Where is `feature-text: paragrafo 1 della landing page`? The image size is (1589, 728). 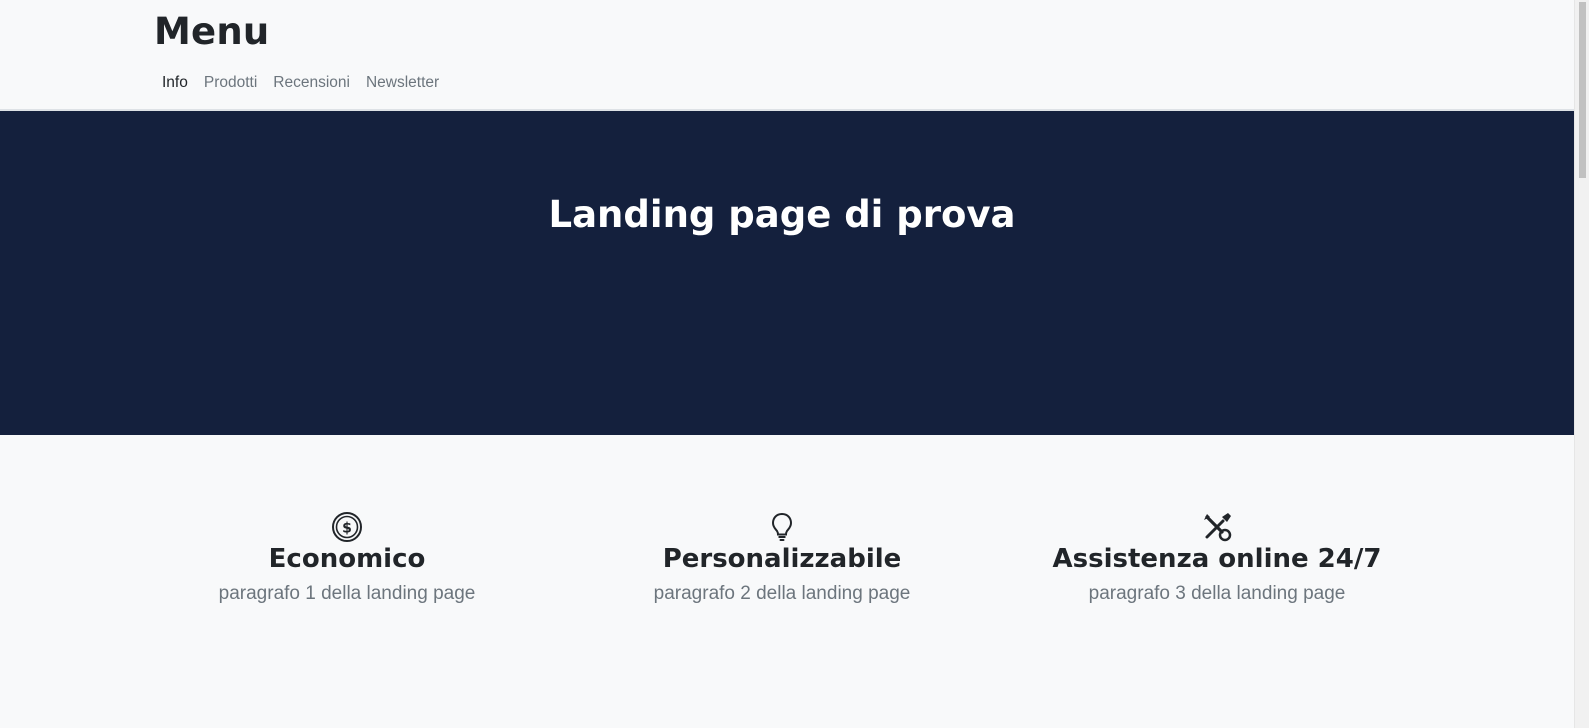
feature-text: paragrafo 1 della landing page is located at coordinates (347, 593).